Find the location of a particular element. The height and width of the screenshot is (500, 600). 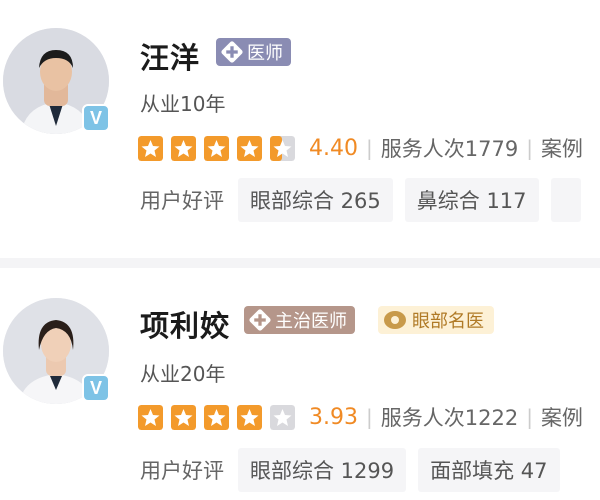

review-chip: 面部填充 47 is located at coordinates (489, 470).